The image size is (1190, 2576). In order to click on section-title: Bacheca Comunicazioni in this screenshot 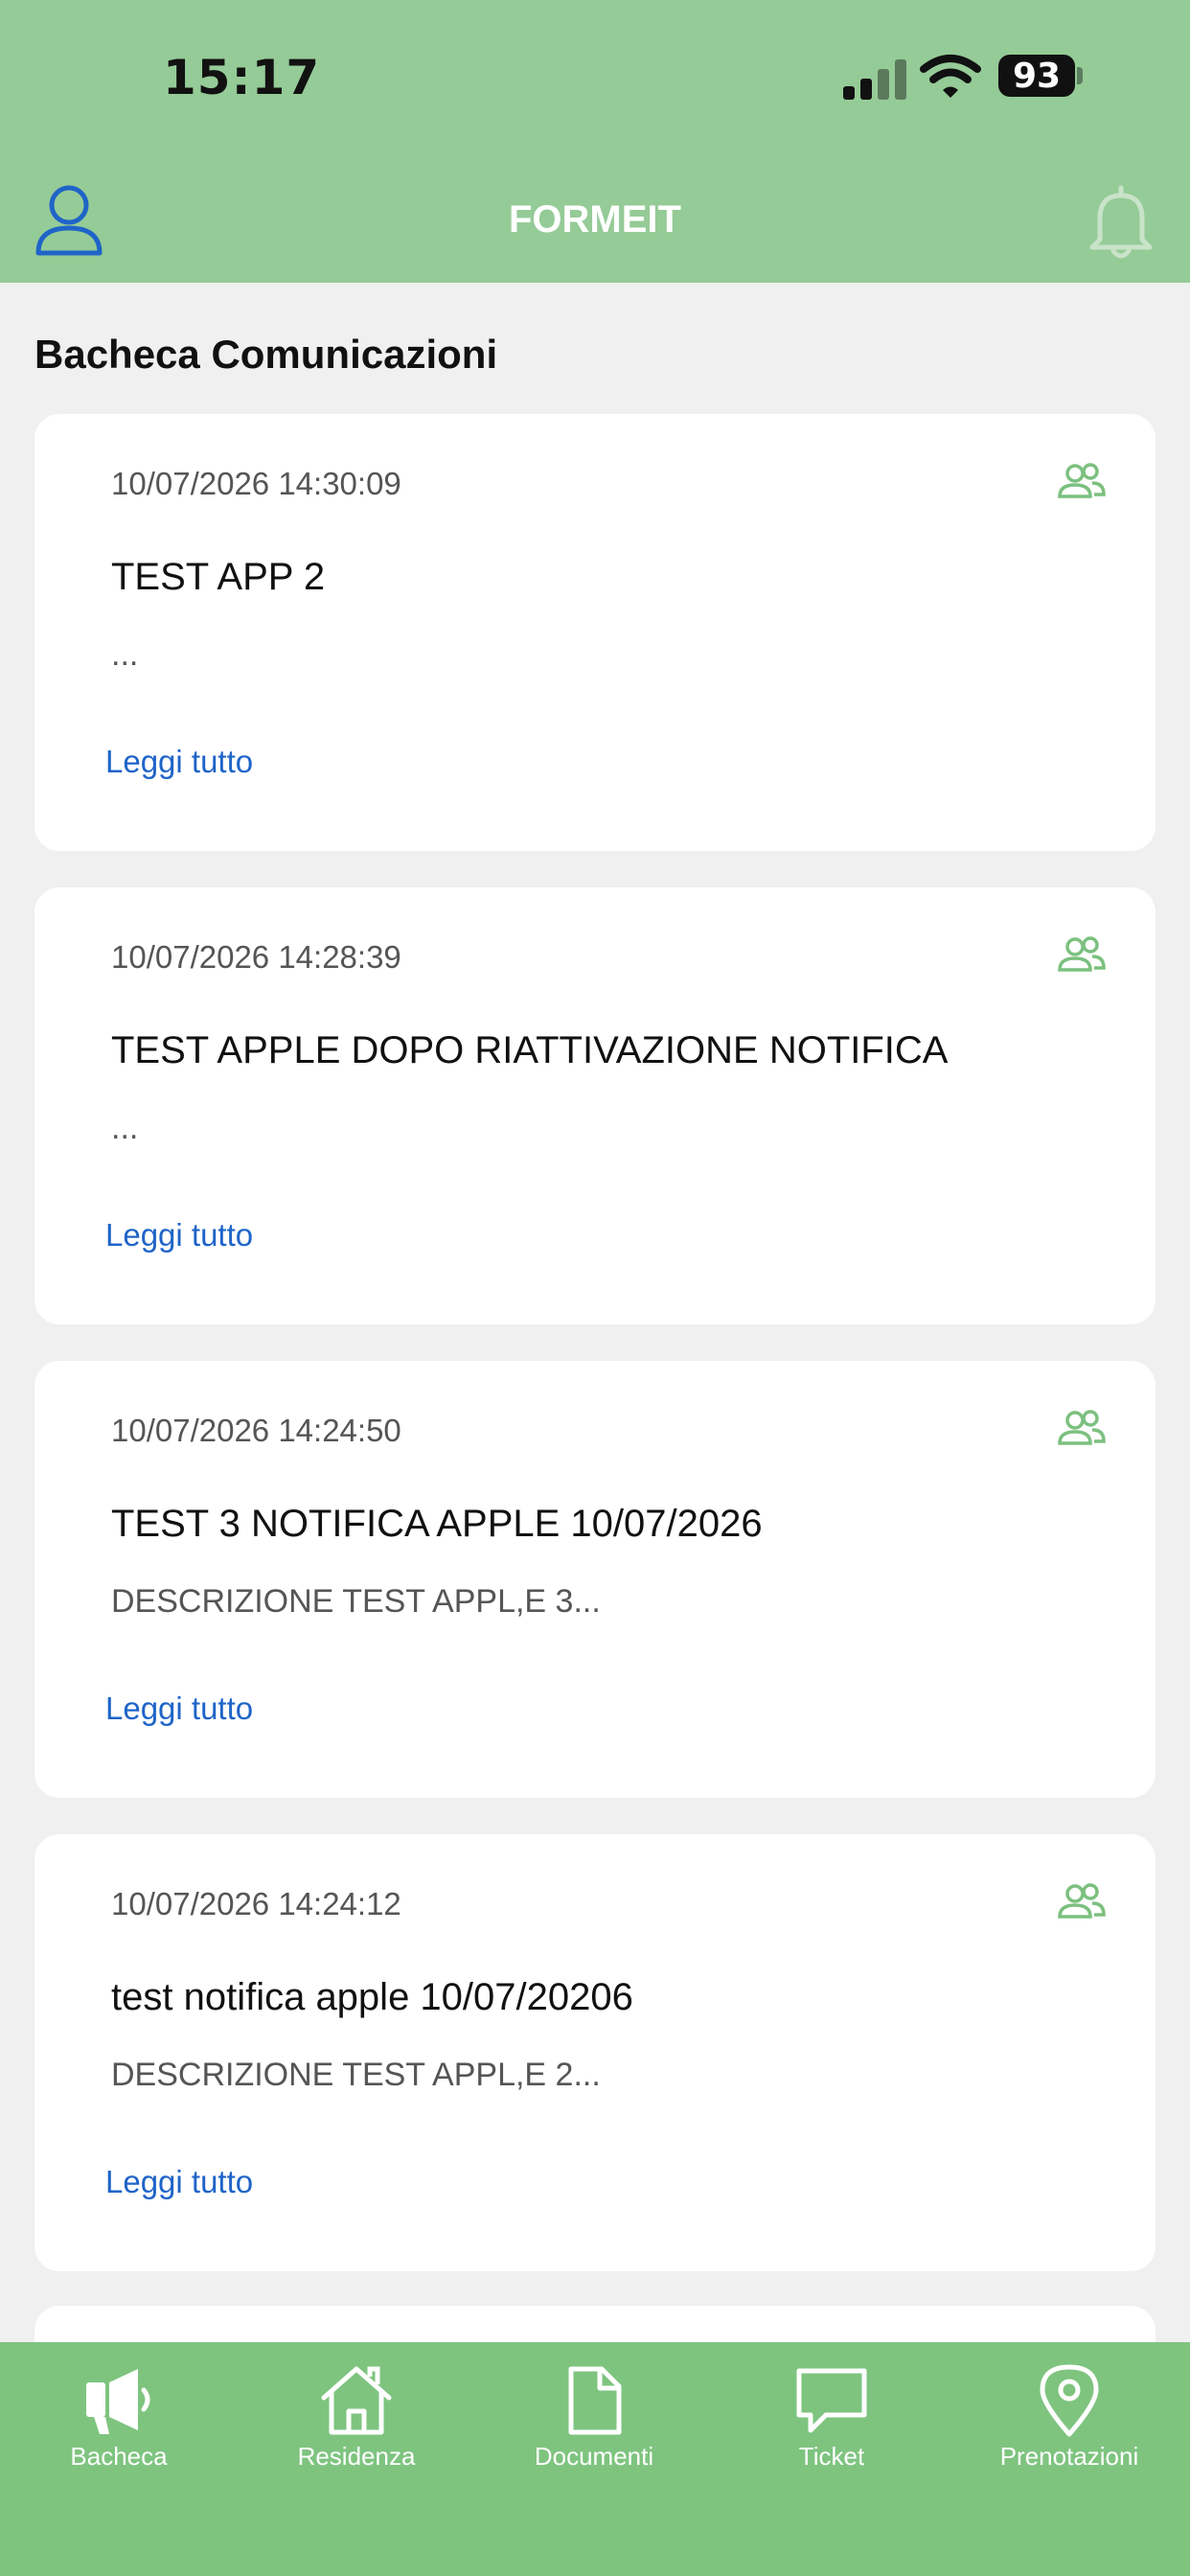, I will do `click(266, 354)`.